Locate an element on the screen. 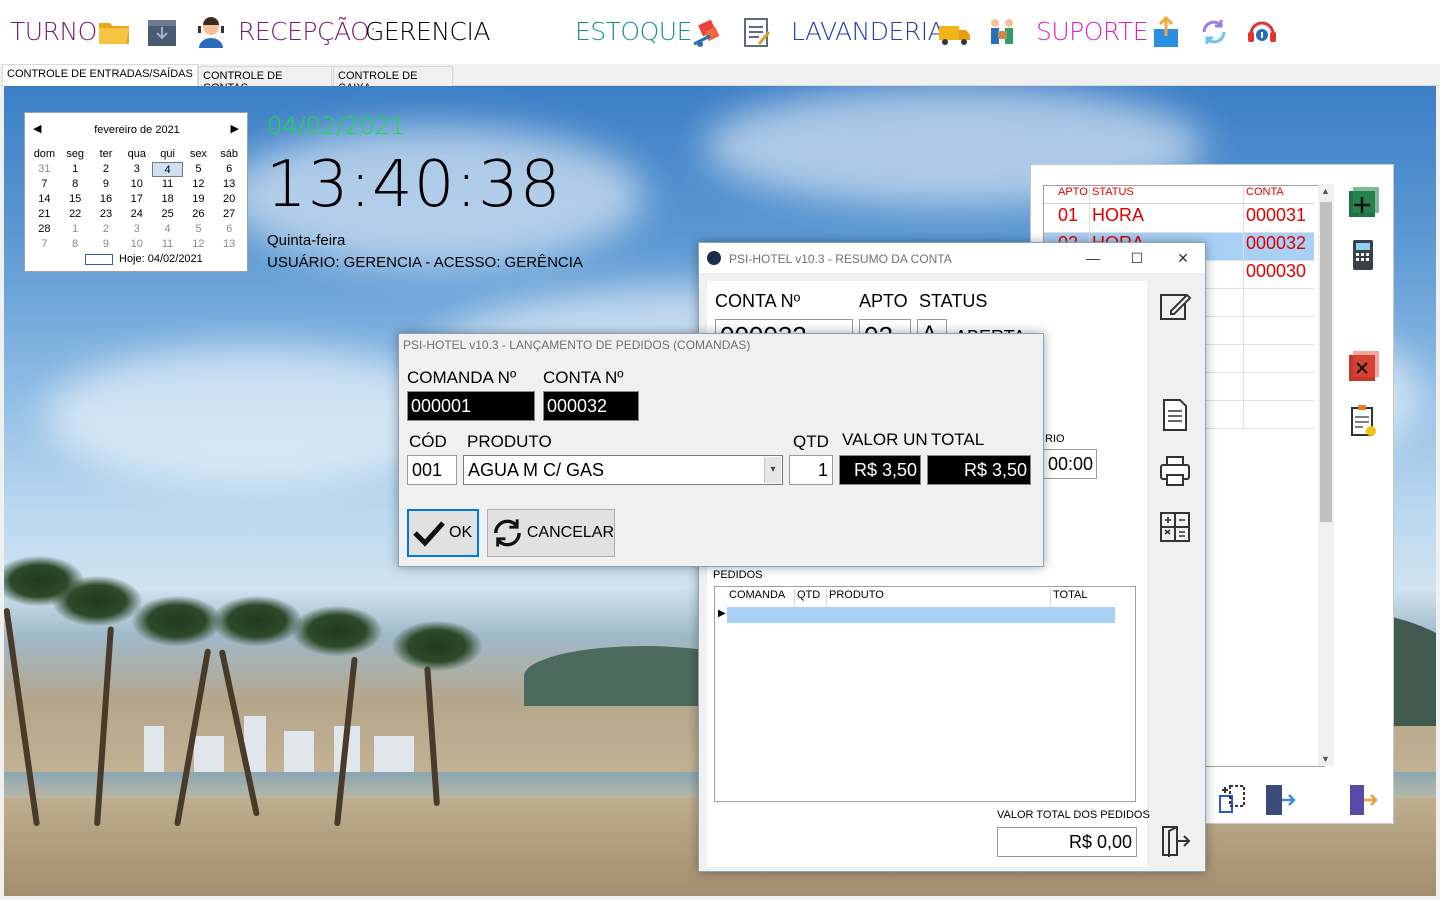 The height and width of the screenshot is (900, 1440). calendar-day: 20 is located at coordinates (229, 199).